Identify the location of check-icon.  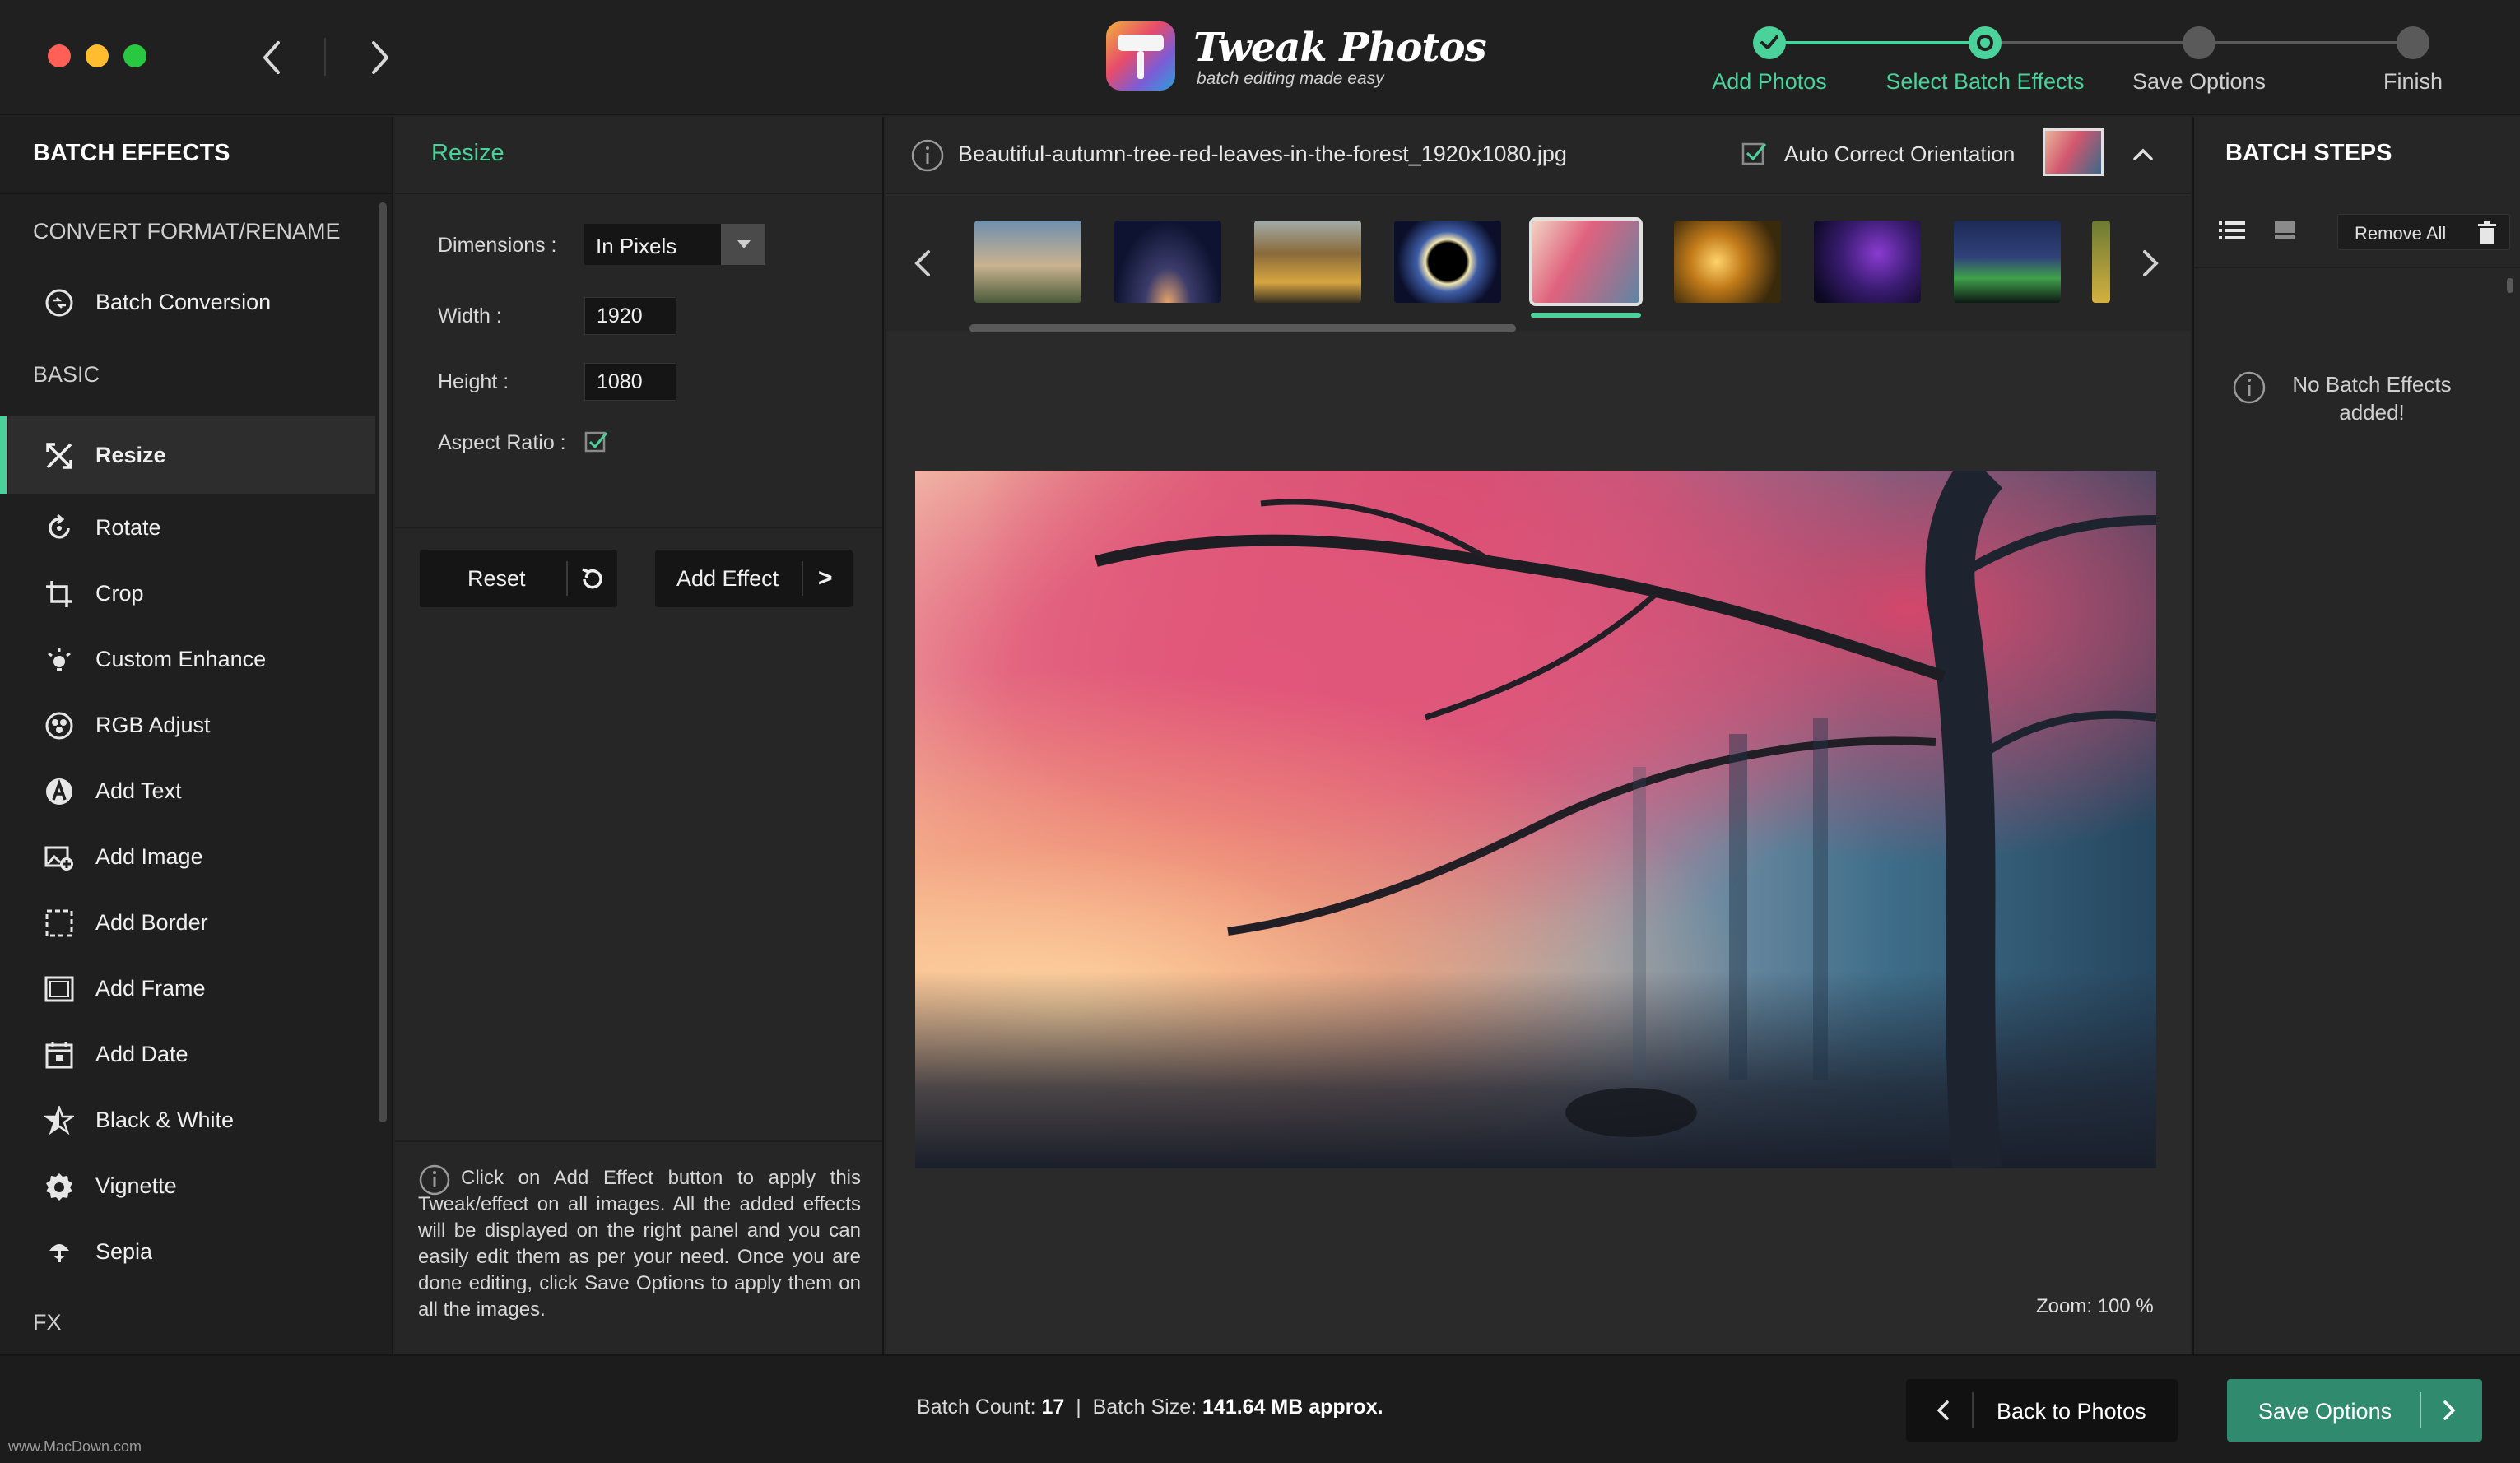
(1769, 42).